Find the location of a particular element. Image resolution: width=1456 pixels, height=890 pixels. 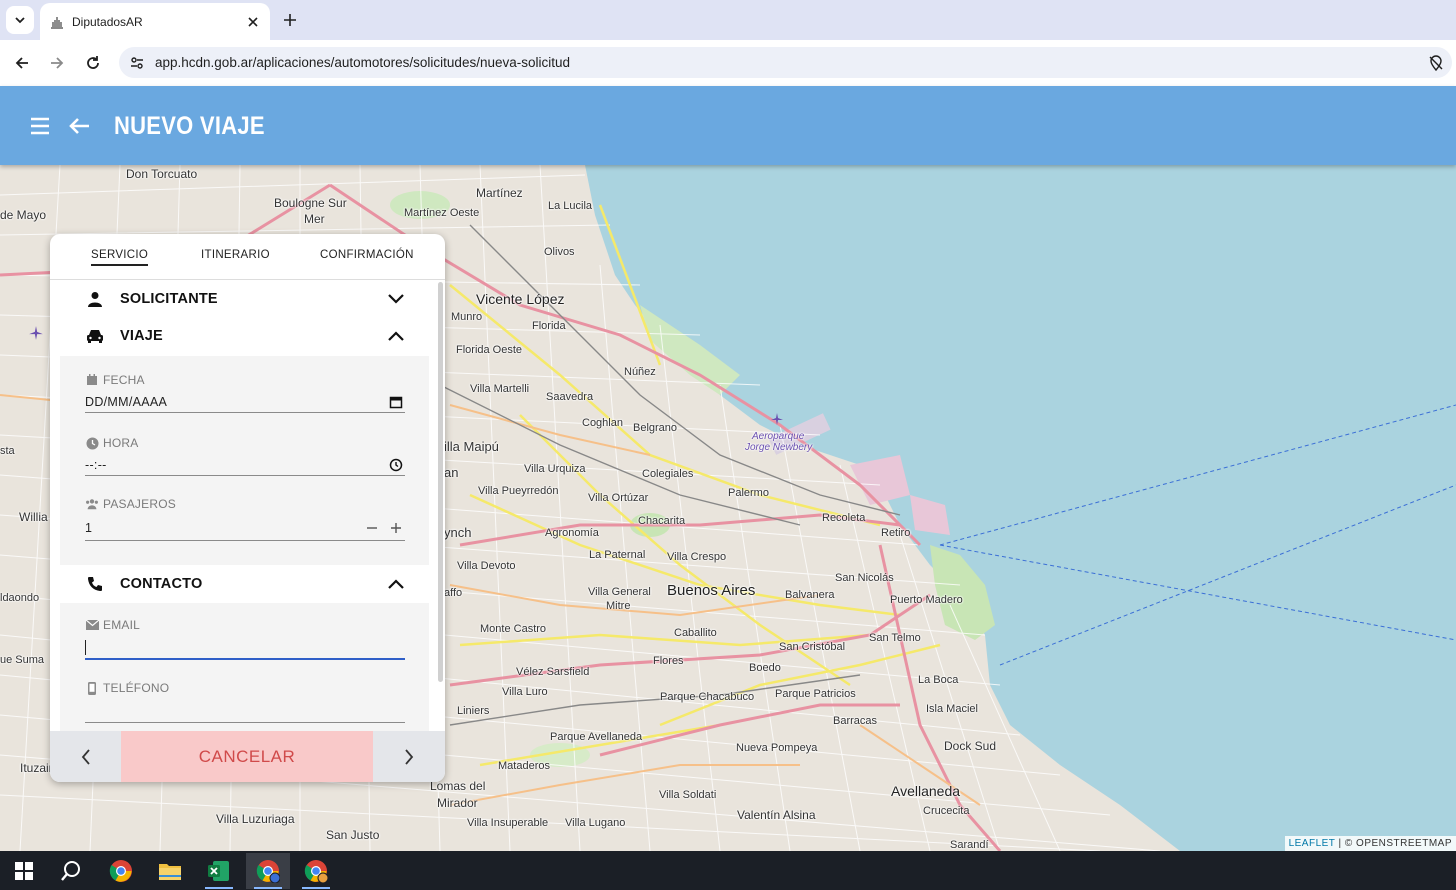

taskbar-search-button is located at coordinates (71, 871).